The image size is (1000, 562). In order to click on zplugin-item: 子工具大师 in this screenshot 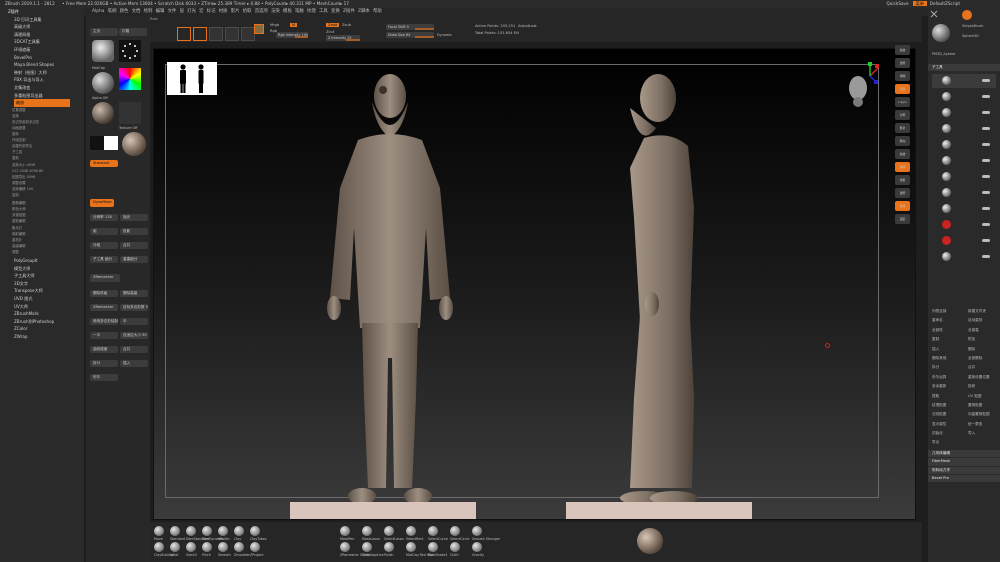, I will do `click(42, 276)`.